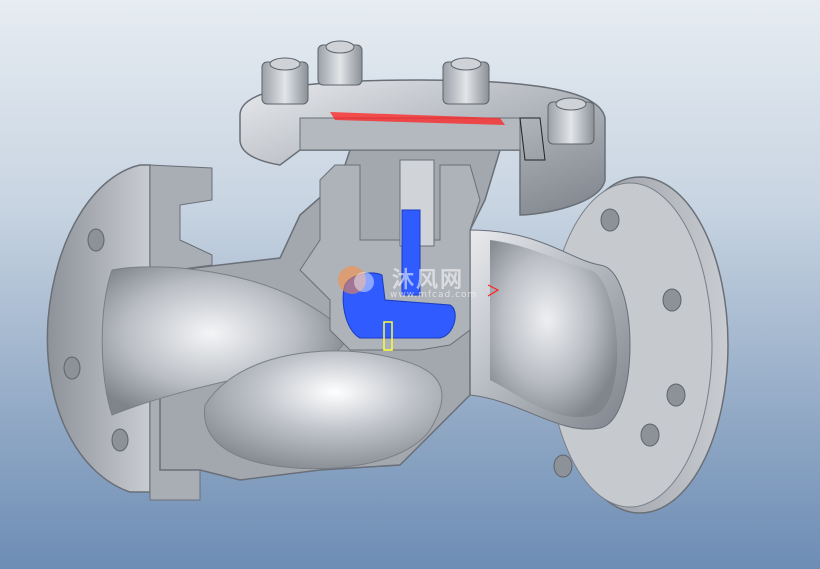 The image size is (820, 569). I want to click on watermark-url: www.mfcad.com, so click(434, 295).